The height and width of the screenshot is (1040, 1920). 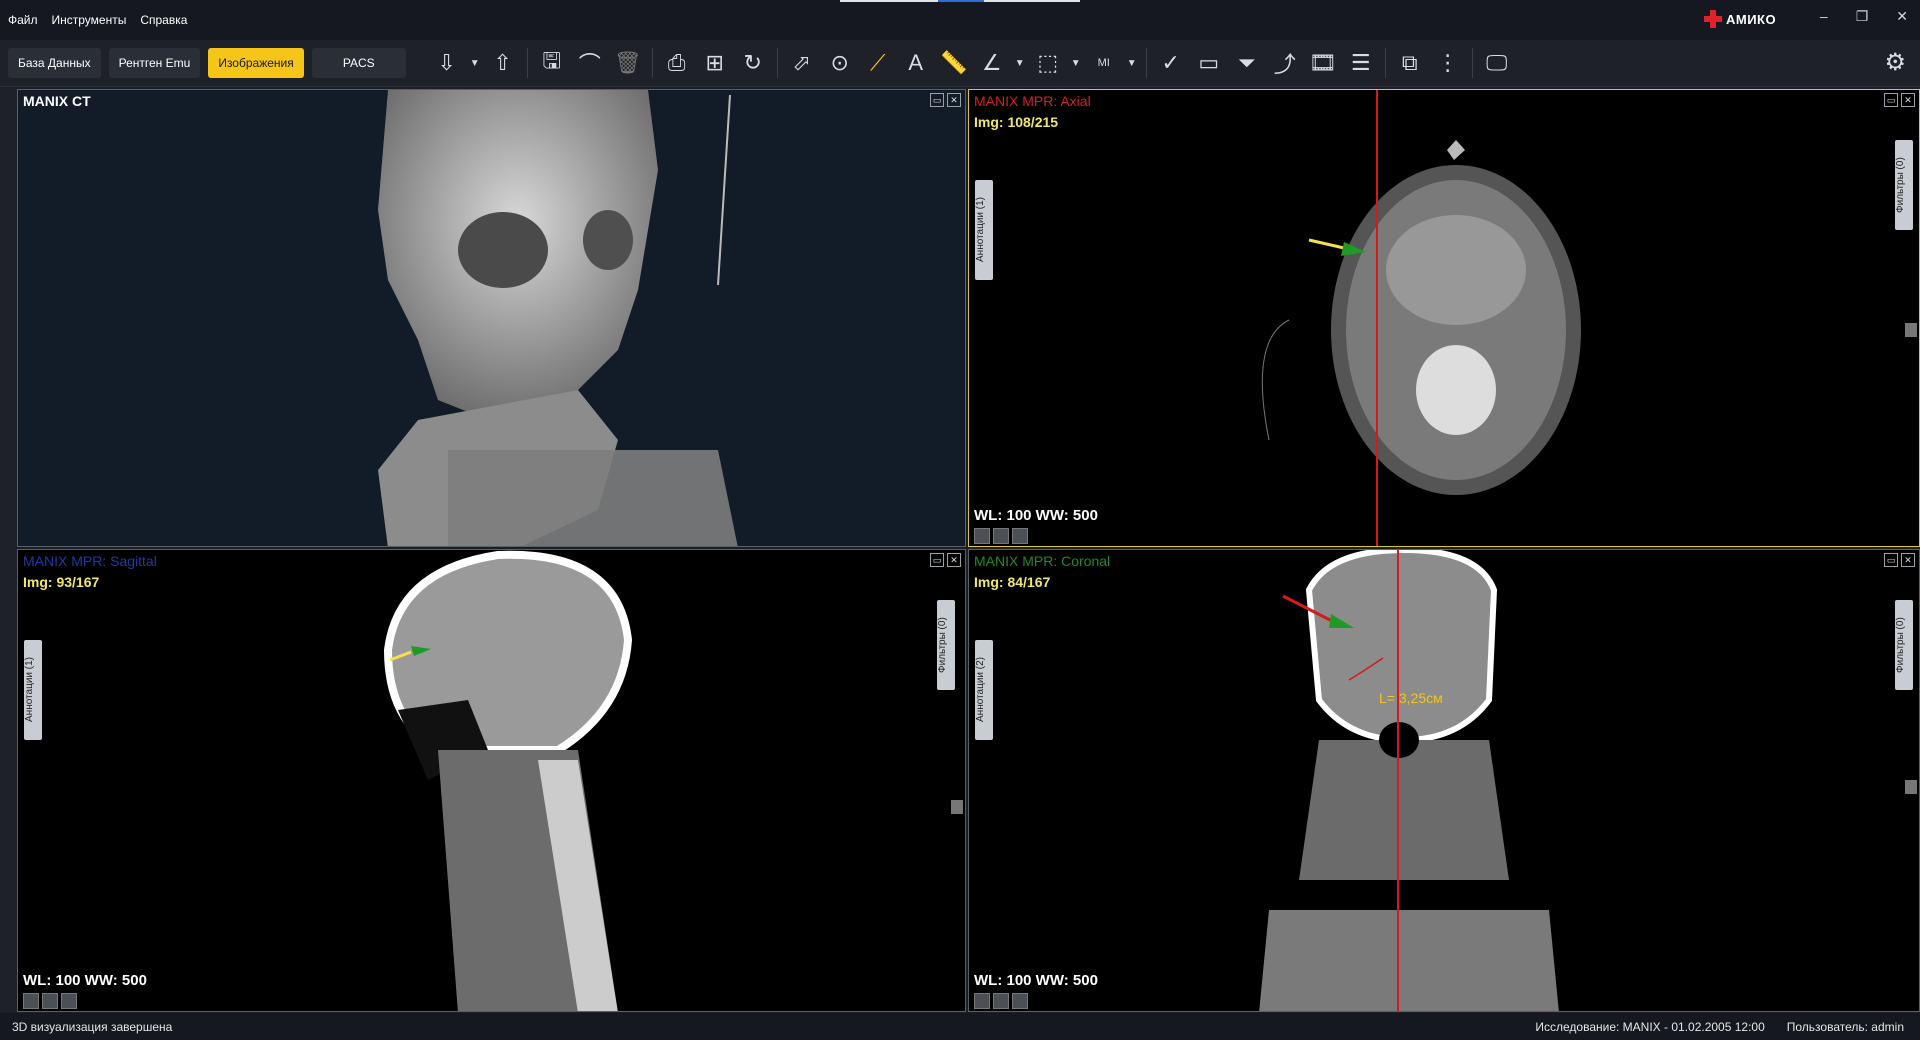 I want to click on grid-icon: ⊞, so click(x=715, y=63).